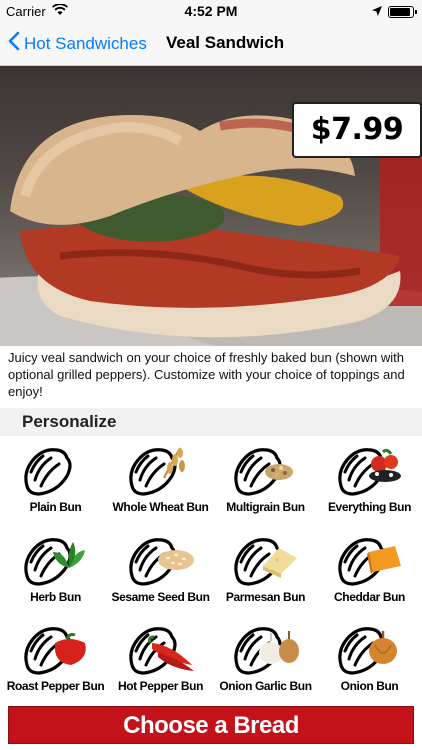 The width and height of the screenshot is (422, 750). Describe the element at coordinates (211, 725) in the screenshot. I see `choose-bread-button: Choose a Bread` at that location.